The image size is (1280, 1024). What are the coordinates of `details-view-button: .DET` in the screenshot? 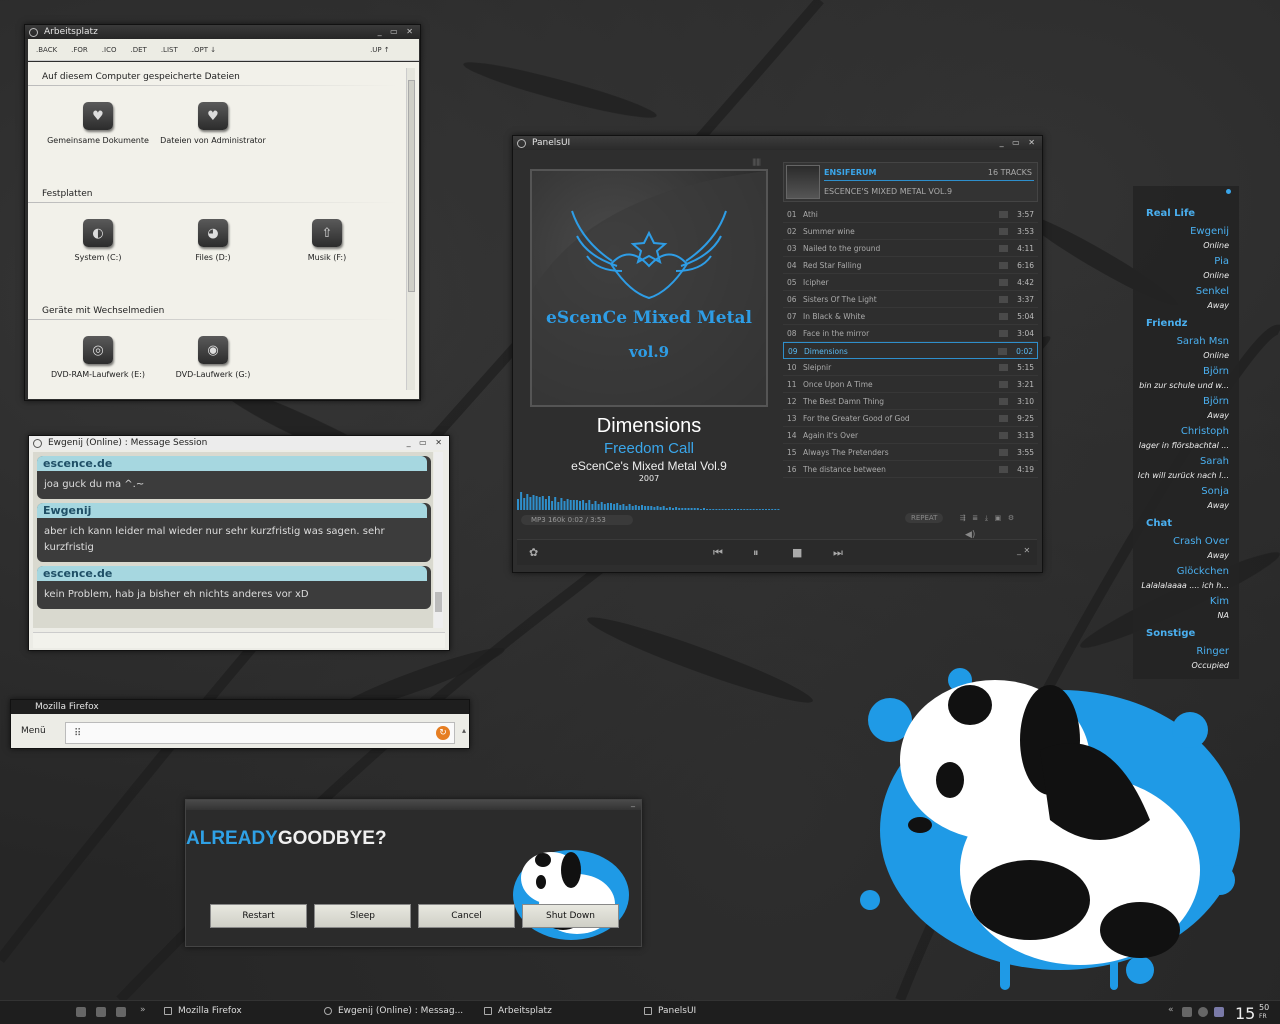 It's located at (138, 50).